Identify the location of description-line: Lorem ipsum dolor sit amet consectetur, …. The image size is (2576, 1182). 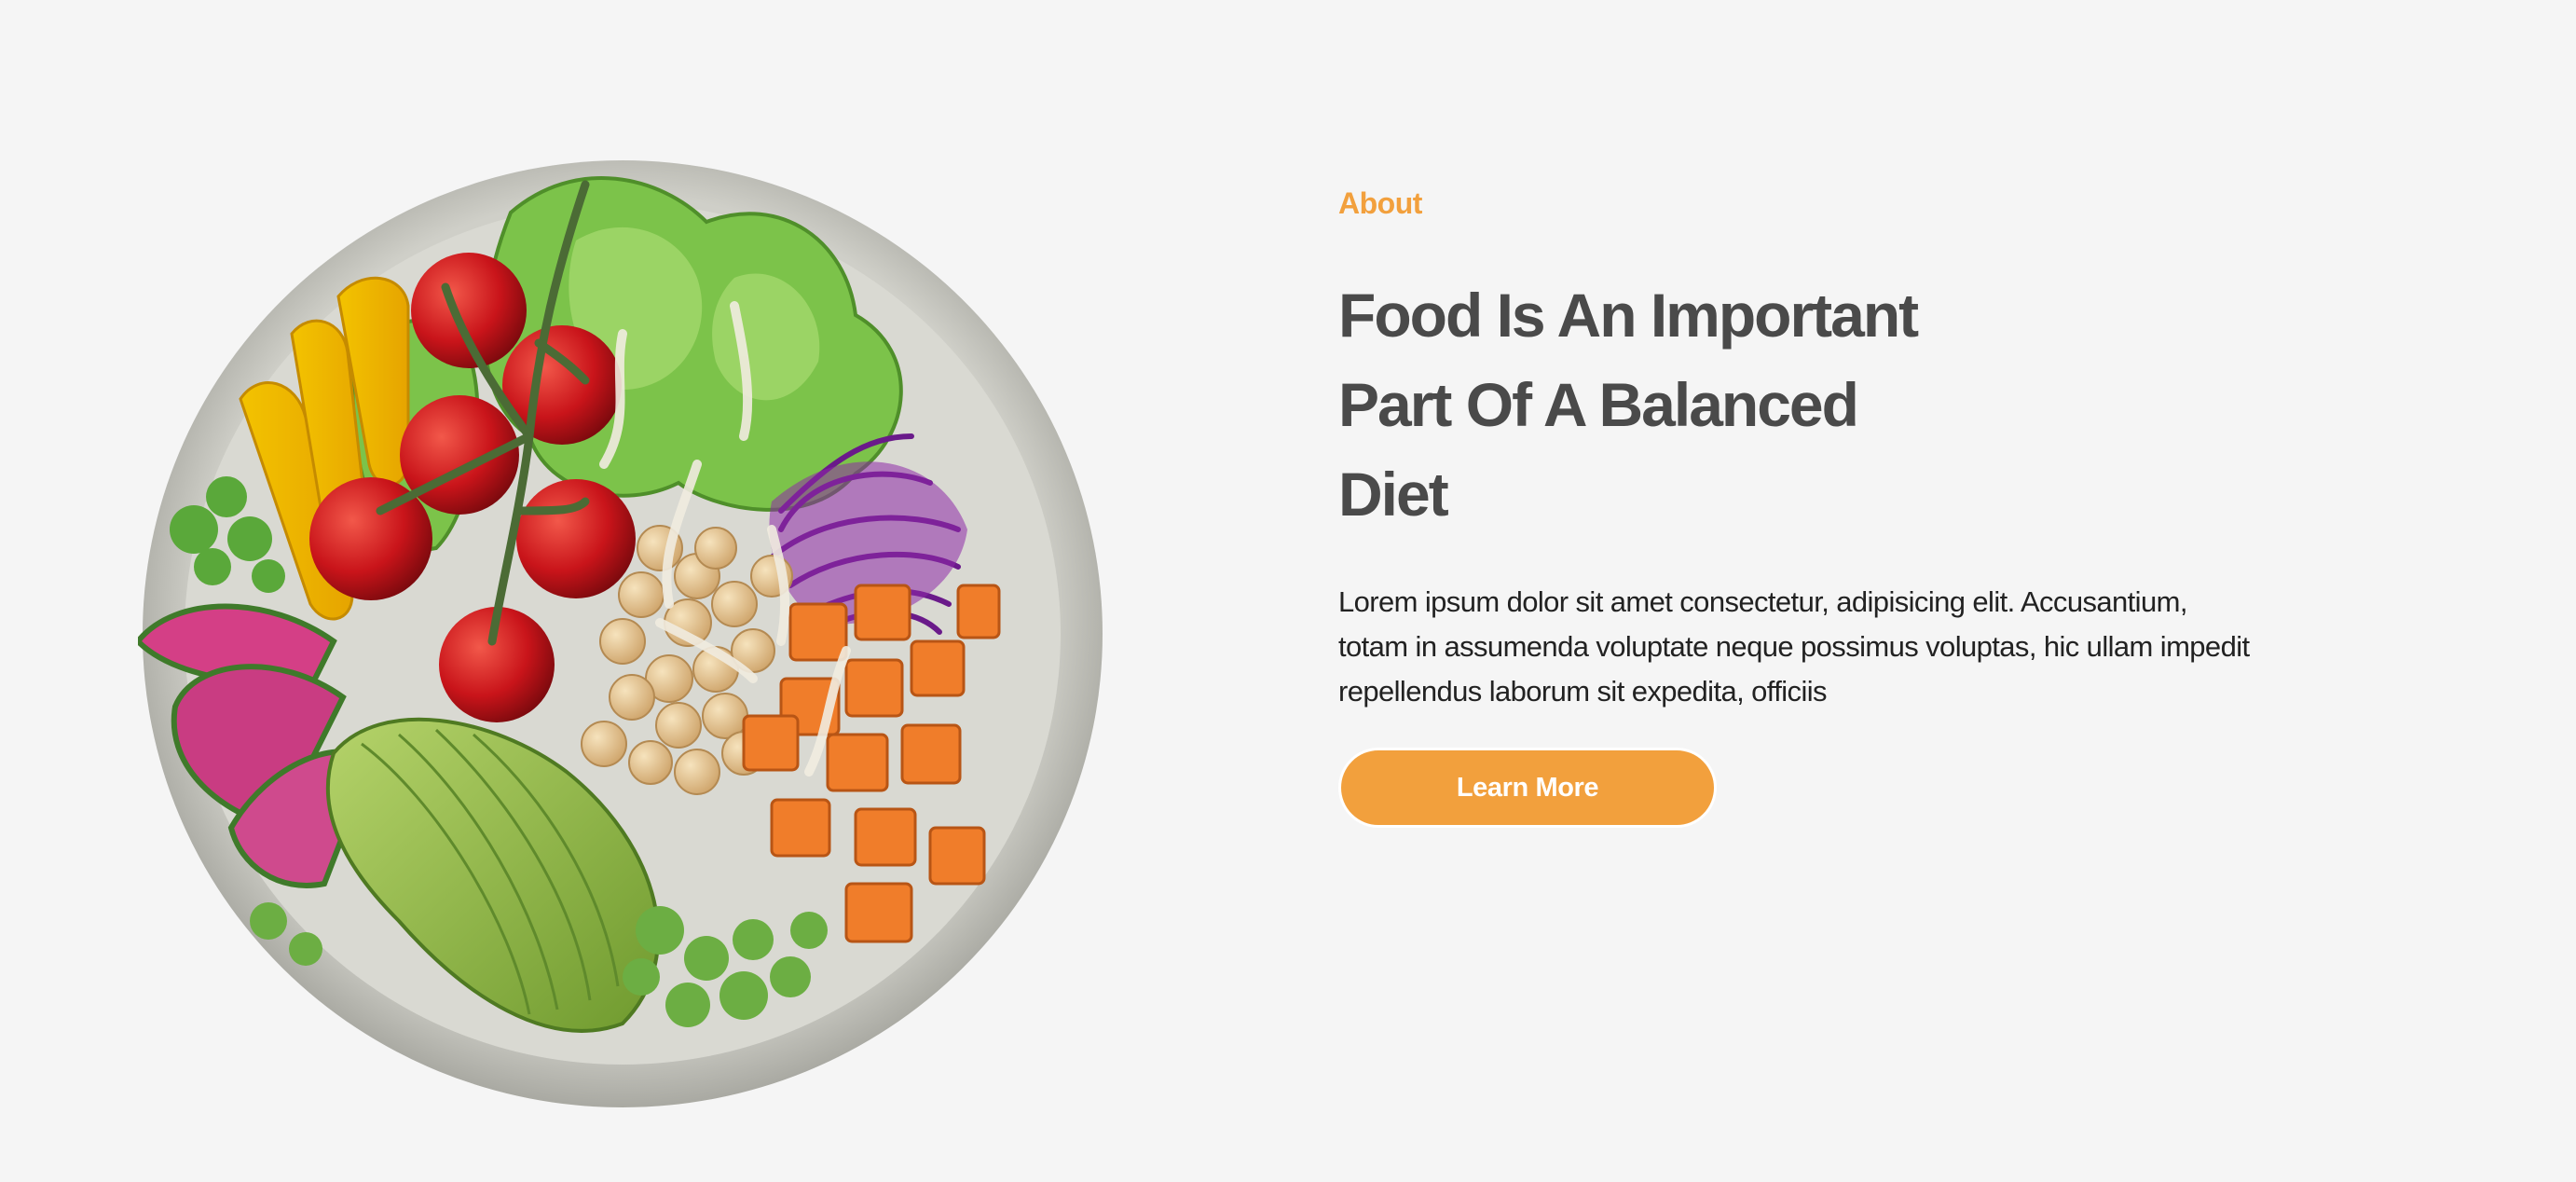
(1762, 601).